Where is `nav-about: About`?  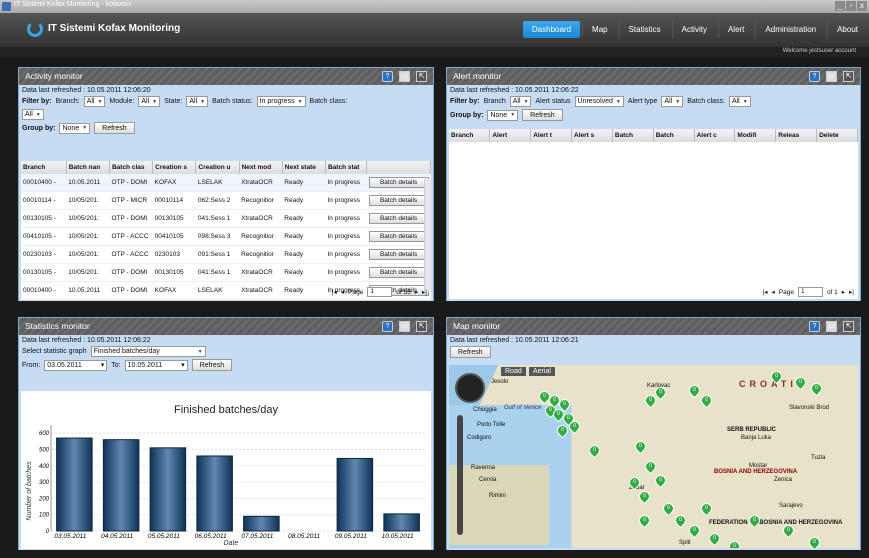 nav-about: About is located at coordinates (847, 29).